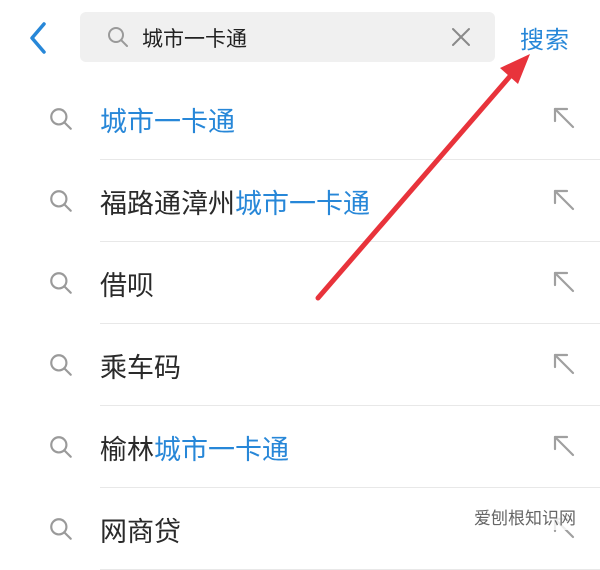  I want to click on back-button, so click(40, 38).